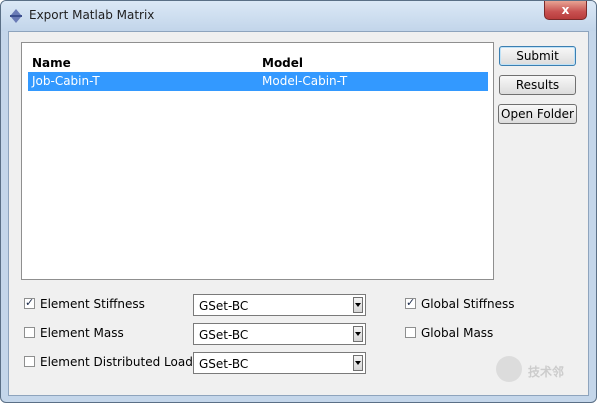 This screenshot has height=403, width=597. Describe the element at coordinates (258, 81) in the screenshot. I see `table-row: Job-Cabin-T Model-Cabin-T` at that location.